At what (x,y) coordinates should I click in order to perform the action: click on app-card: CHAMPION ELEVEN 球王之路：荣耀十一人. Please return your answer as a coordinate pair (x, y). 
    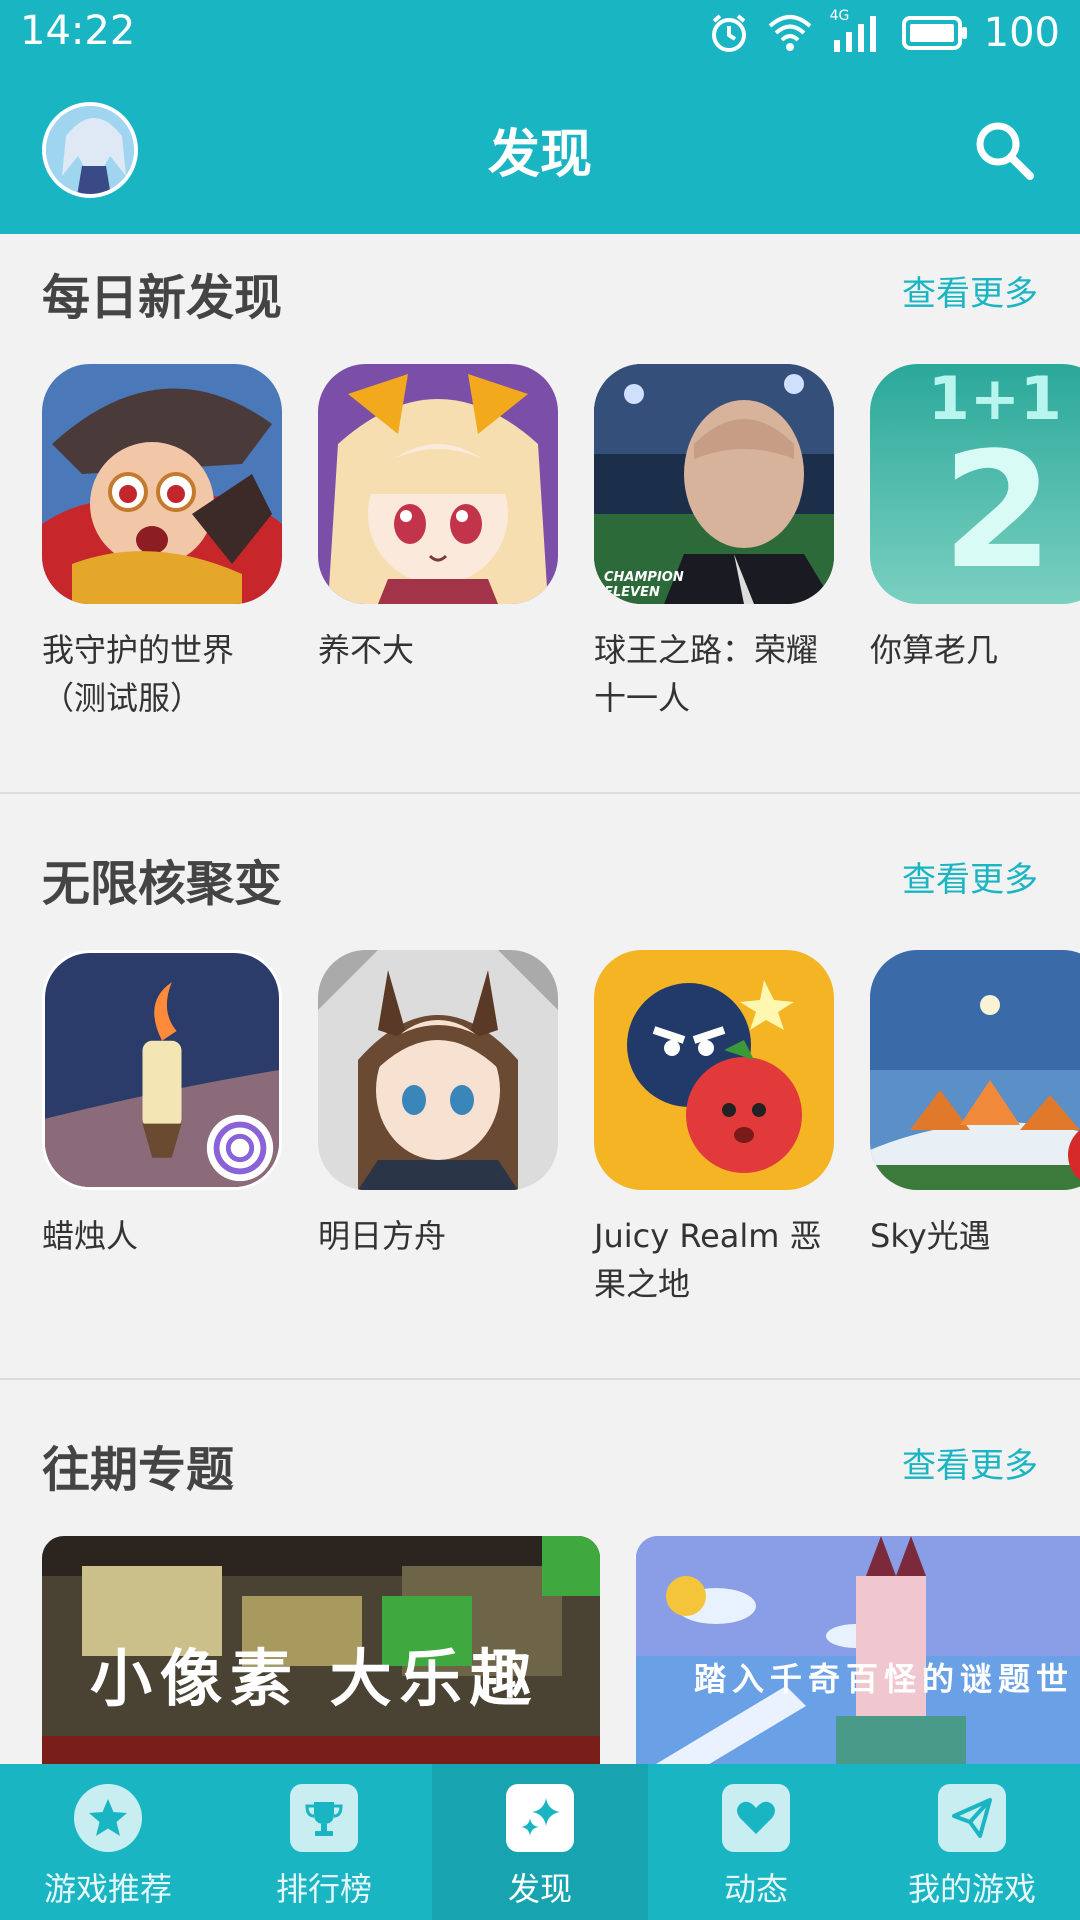
    Looking at the image, I should click on (714, 543).